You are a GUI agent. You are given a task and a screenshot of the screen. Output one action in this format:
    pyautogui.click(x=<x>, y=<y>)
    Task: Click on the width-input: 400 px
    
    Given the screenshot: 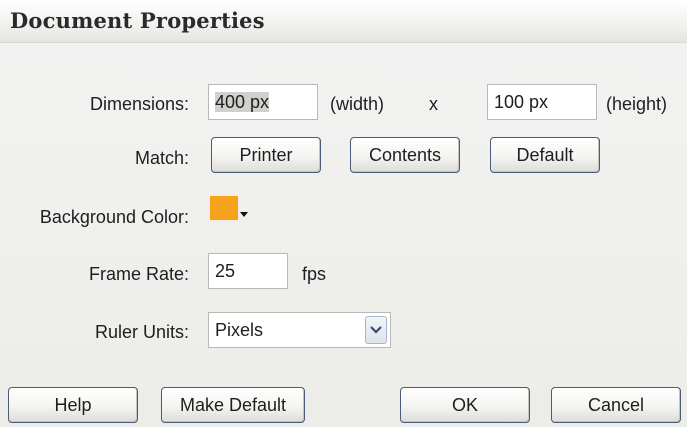 What is the action you would take?
    pyautogui.click(x=263, y=102)
    